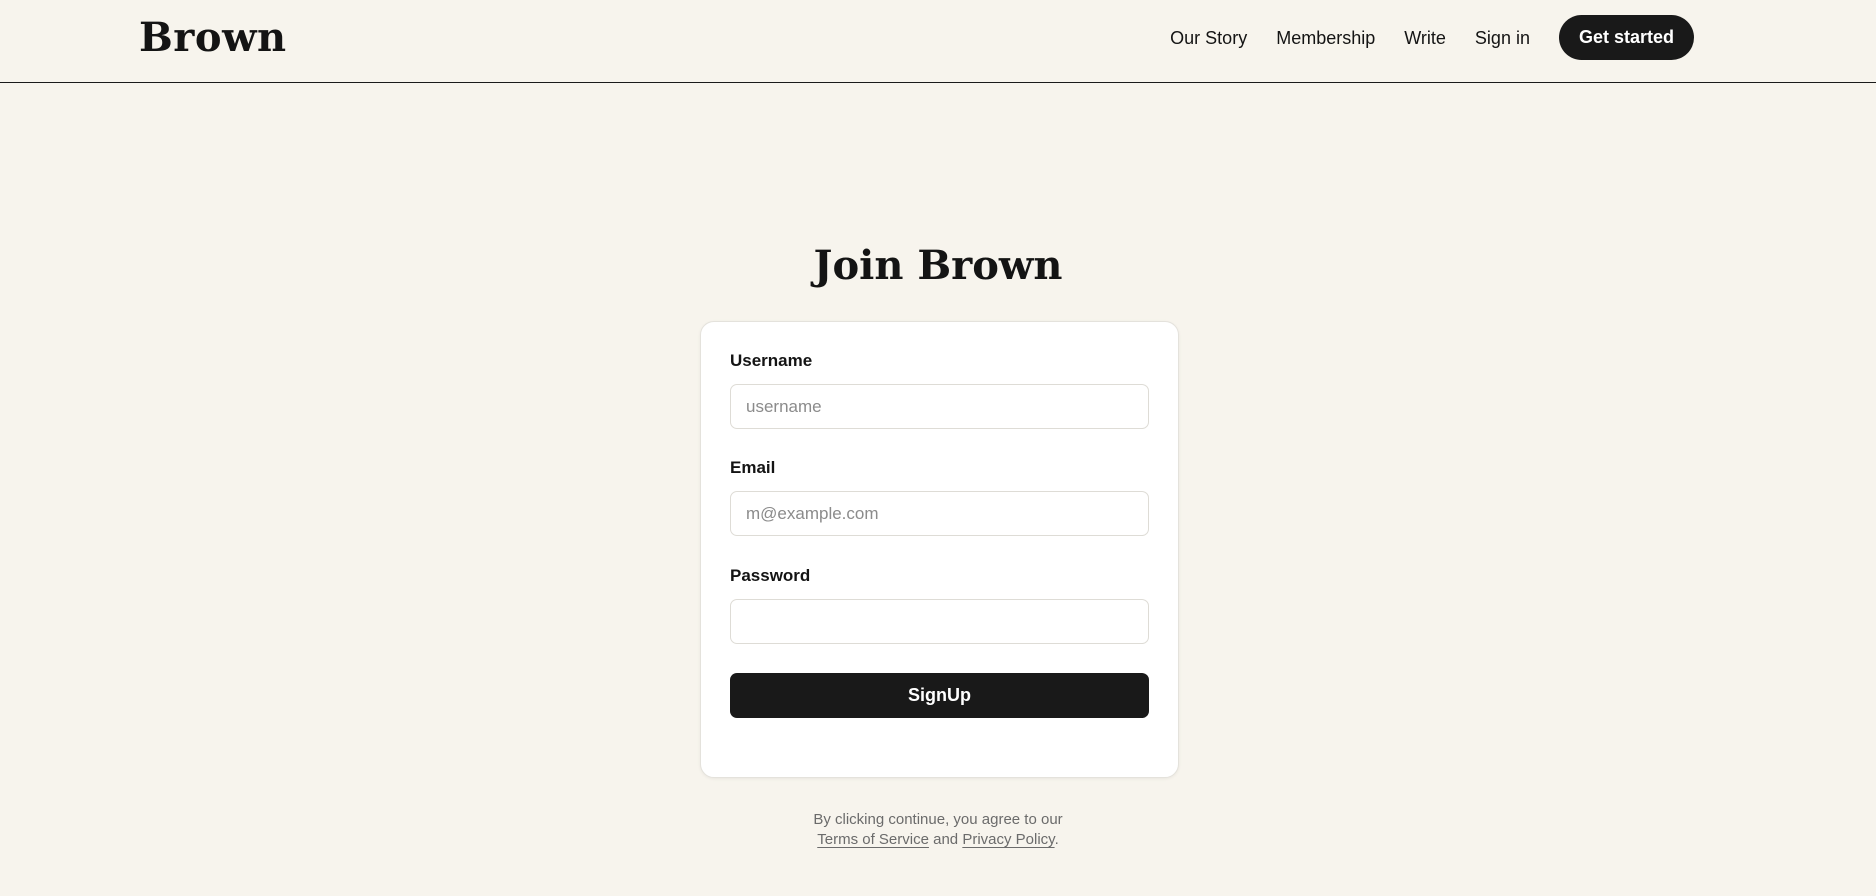 This screenshot has width=1876, height=896. Describe the element at coordinates (213, 38) in the screenshot. I see `site-logo: Brown` at that location.